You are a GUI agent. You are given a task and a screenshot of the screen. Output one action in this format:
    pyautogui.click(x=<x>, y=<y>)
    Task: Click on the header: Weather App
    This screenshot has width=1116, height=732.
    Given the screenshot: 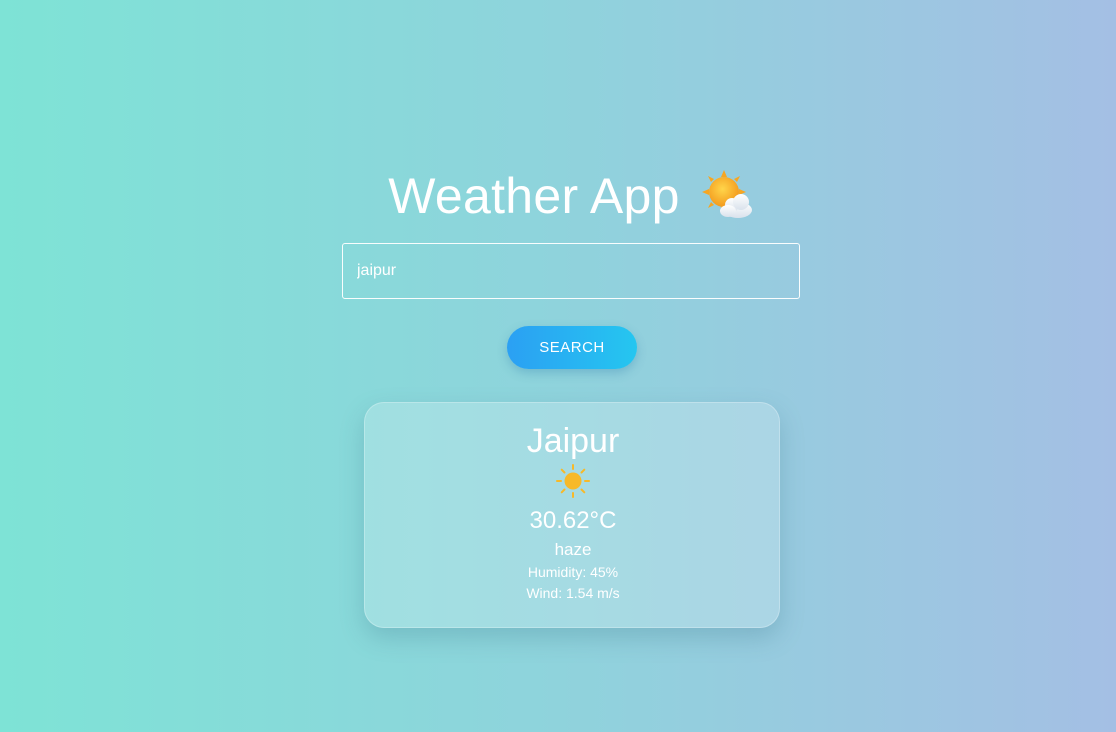 What is the action you would take?
    pyautogui.click(x=558, y=196)
    